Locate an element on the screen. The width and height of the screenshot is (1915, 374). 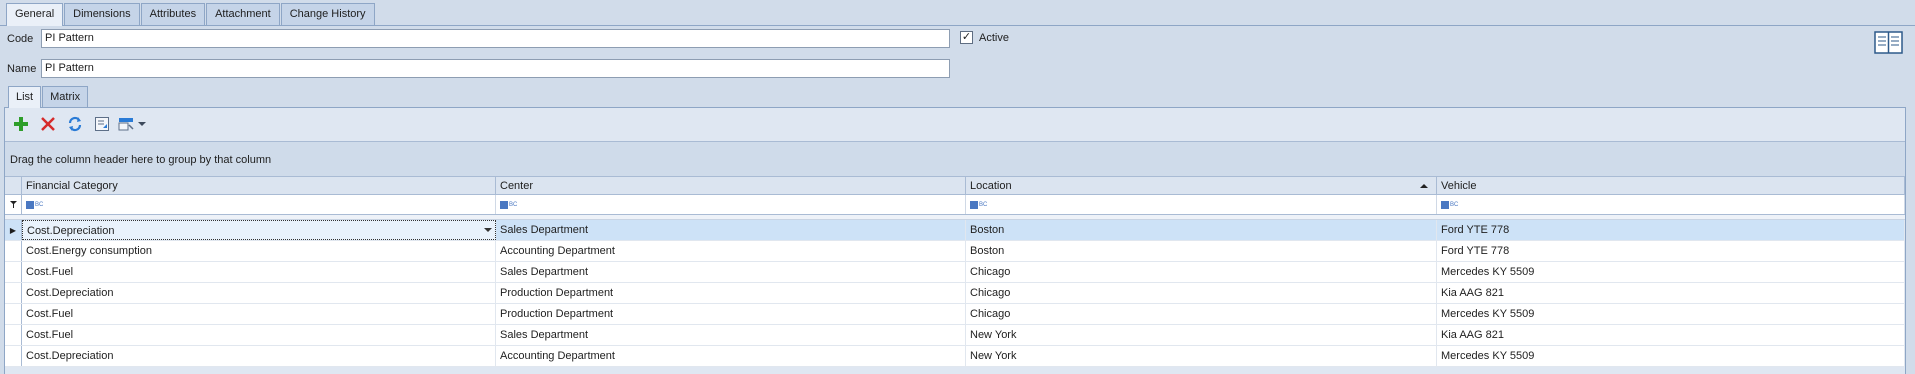
export-button is located at coordinates (102, 124).